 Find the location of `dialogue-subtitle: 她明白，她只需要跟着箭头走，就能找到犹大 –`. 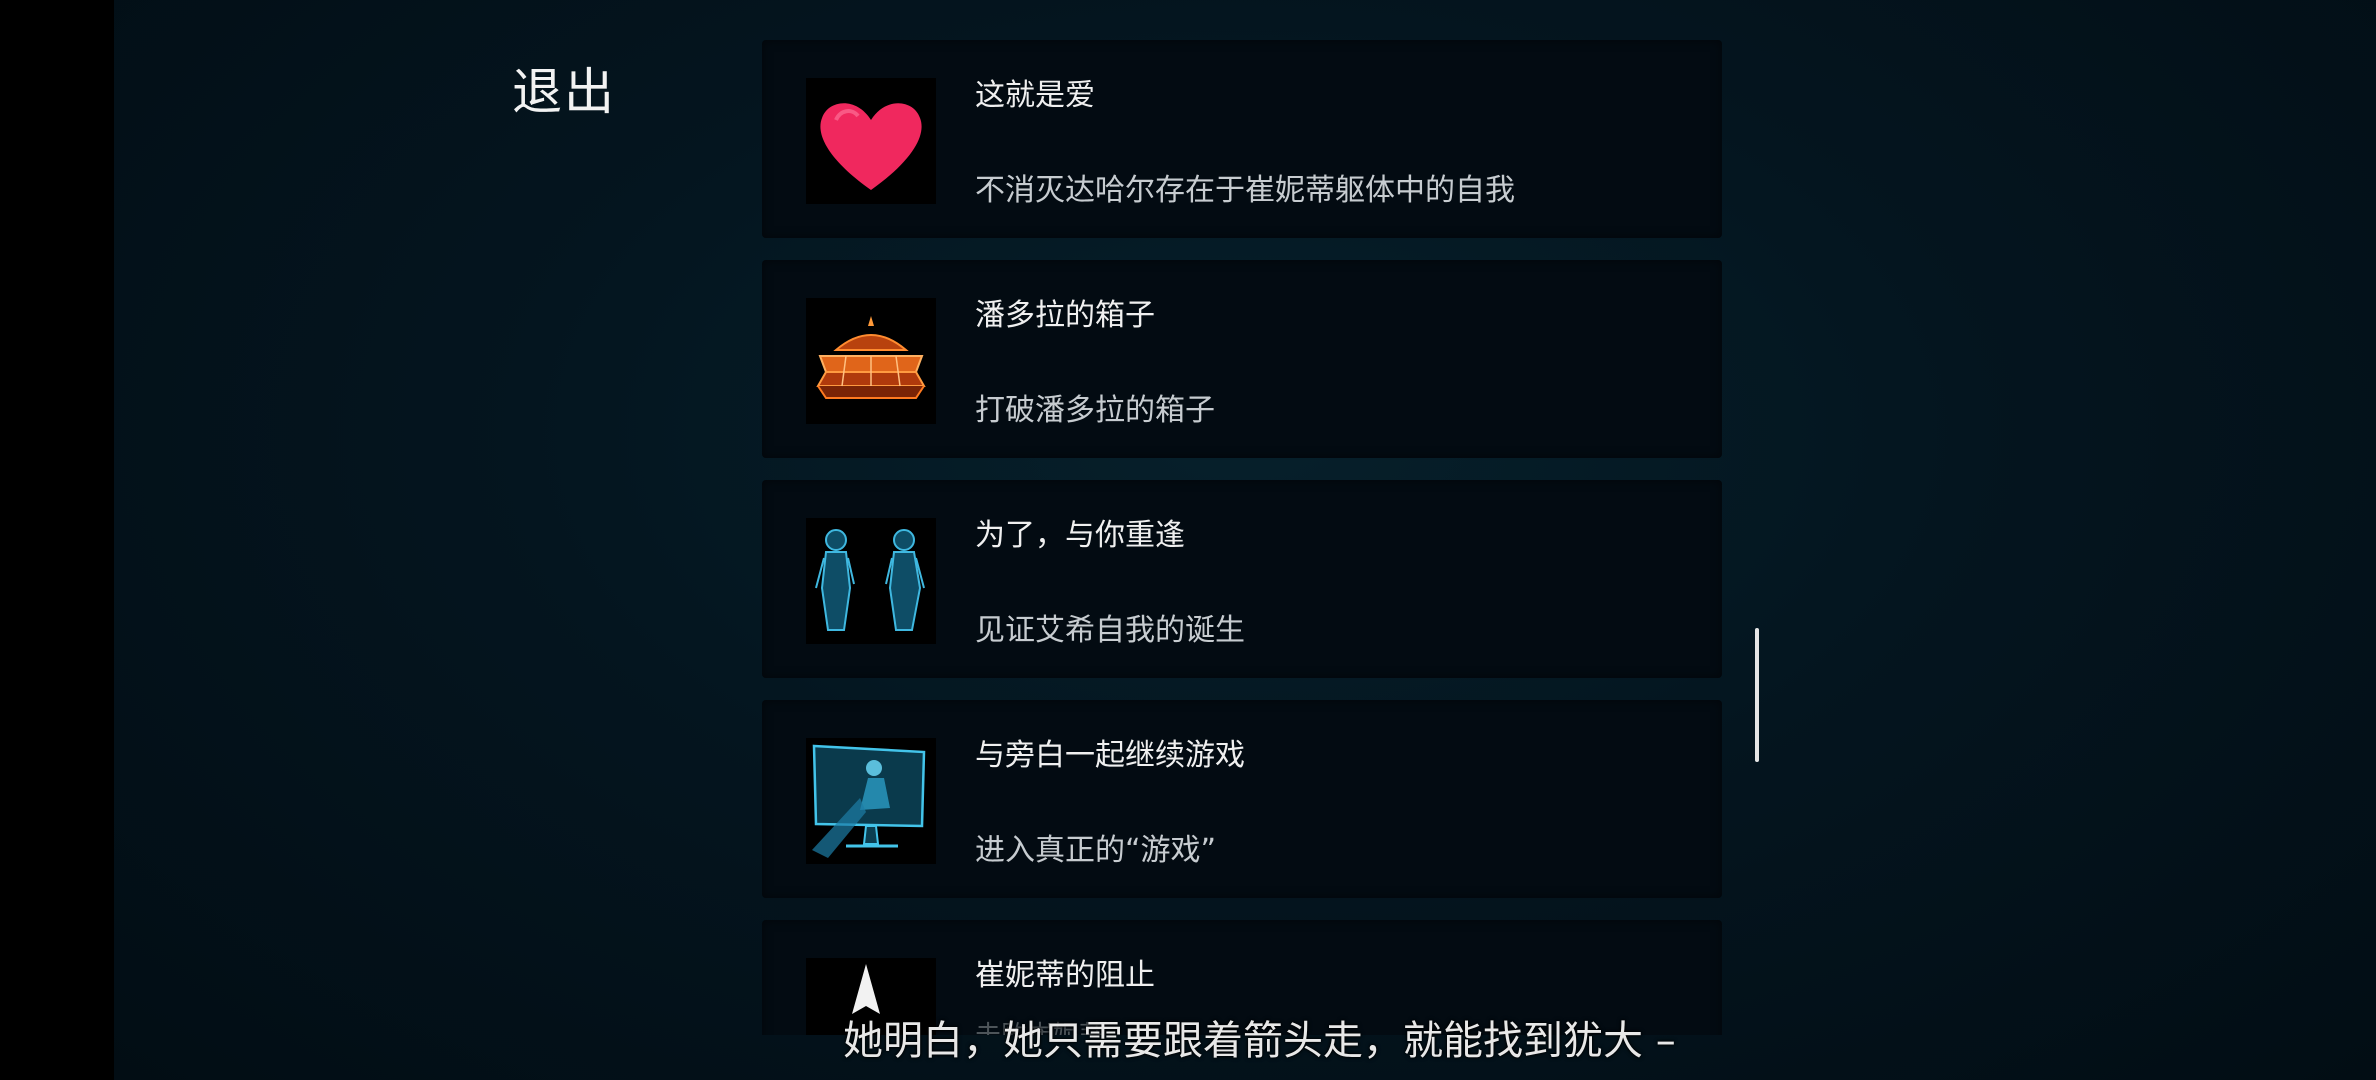

dialogue-subtitle: 她明白，她只需要跟着箭头走，就能找到犹大 – is located at coordinates (1259, 1041).